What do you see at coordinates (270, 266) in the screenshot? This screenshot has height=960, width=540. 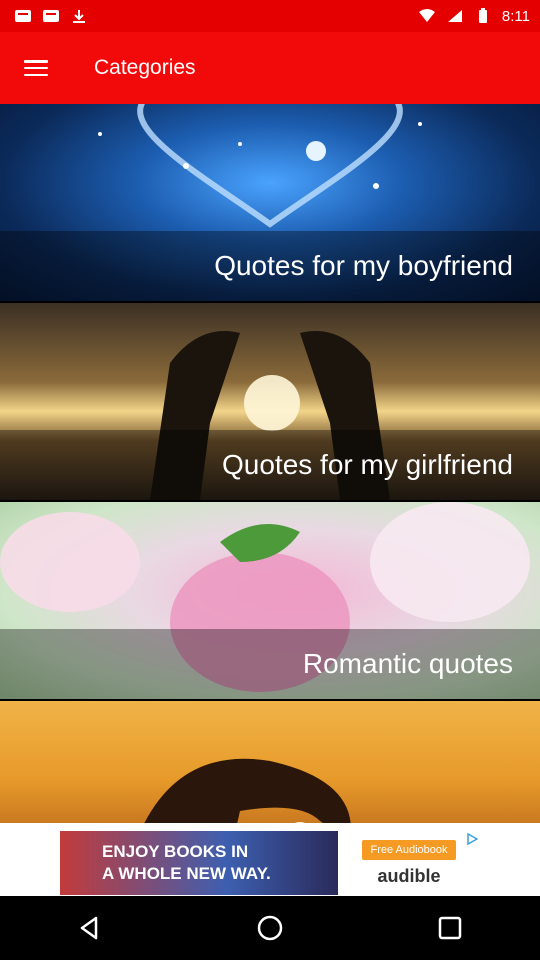 I see `category-label: Quotes for my boyfriend` at bounding box center [270, 266].